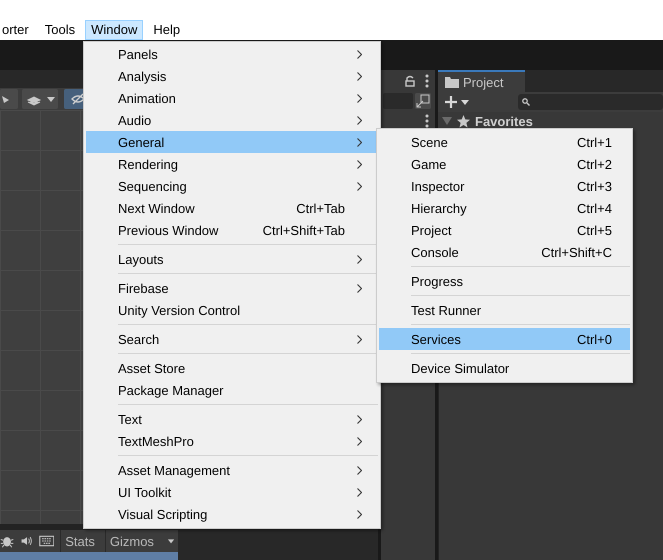 This screenshot has width=663, height=560. I want to click on menu-bar-item: Help, so click(166, 30).